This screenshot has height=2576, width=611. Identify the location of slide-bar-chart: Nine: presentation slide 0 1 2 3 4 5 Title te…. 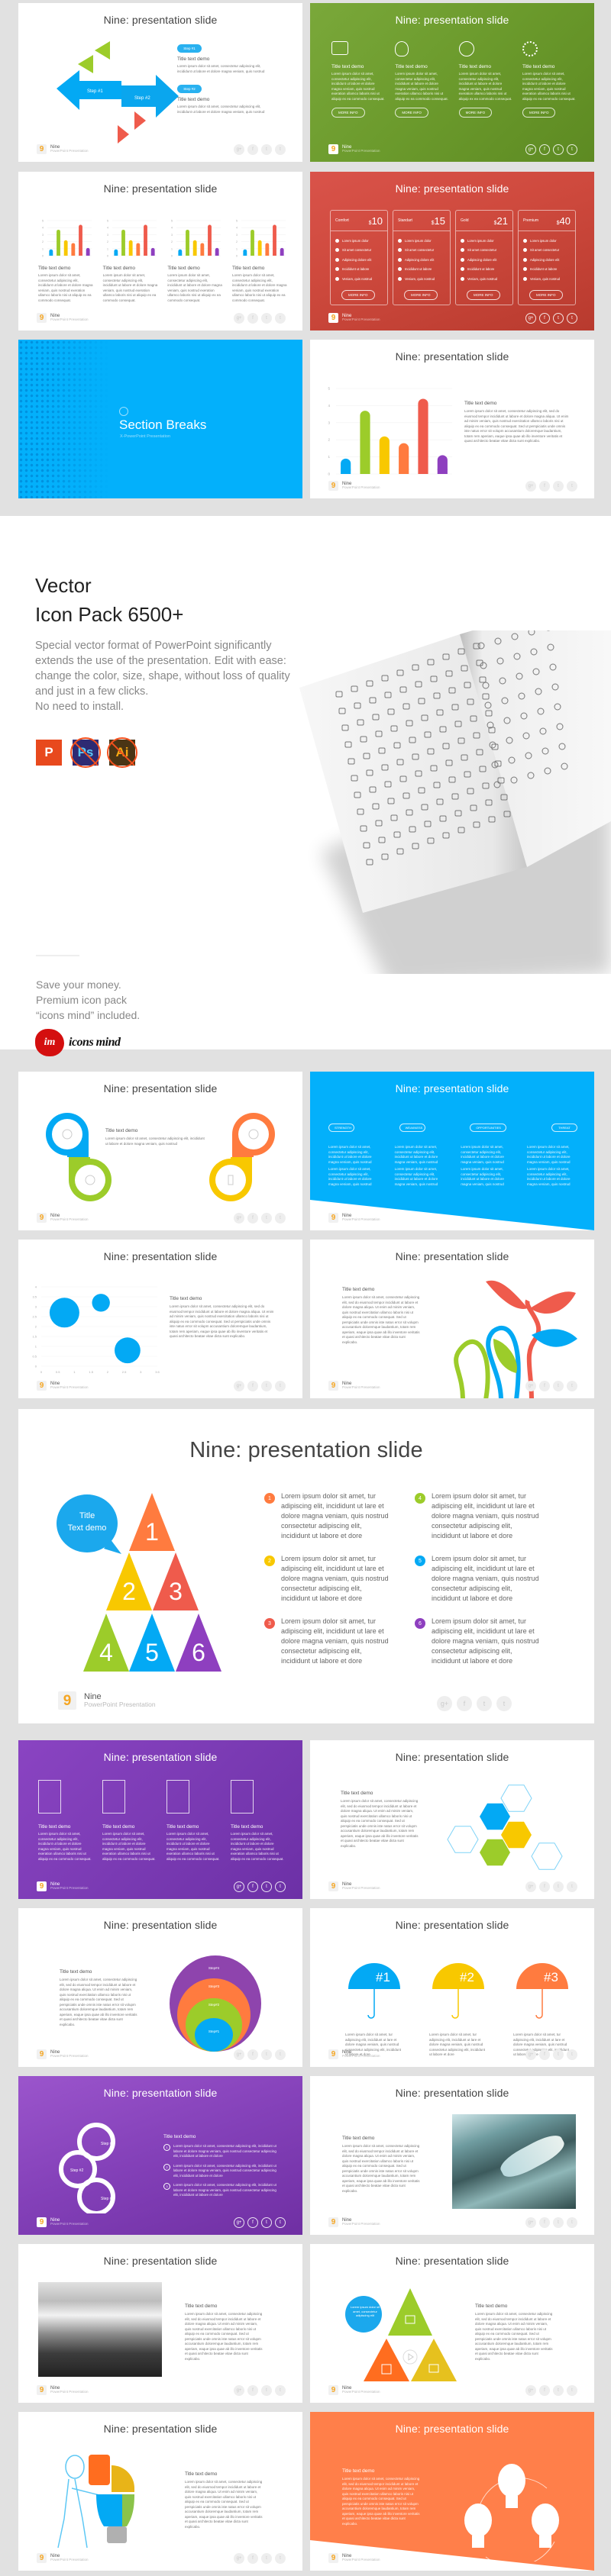
(452, 419).